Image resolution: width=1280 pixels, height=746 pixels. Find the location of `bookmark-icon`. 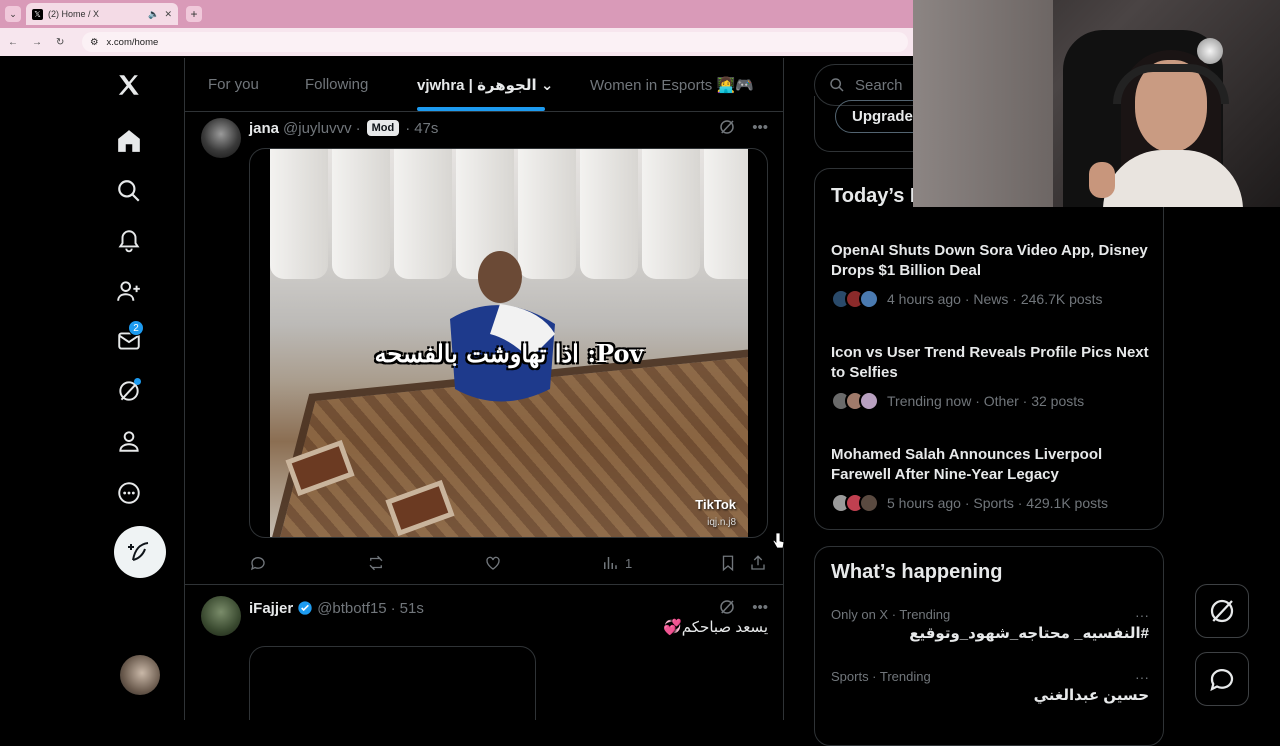

bookmark-icon is located at coordinates (728, 563).